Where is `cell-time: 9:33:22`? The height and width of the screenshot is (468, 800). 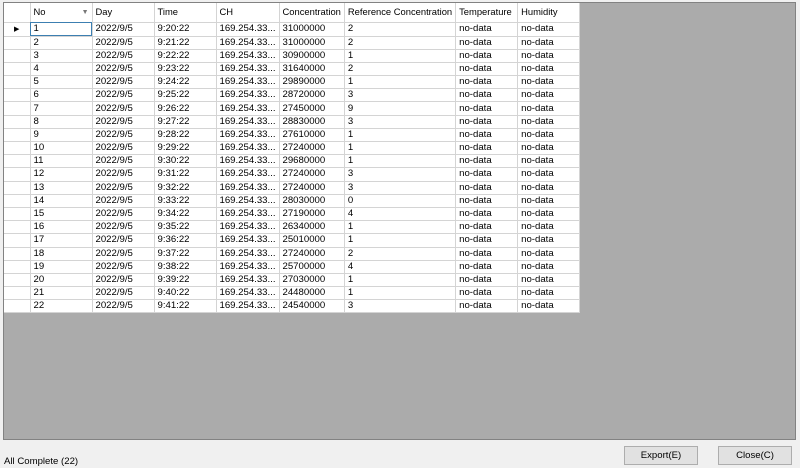 cell-time: 9:33:22 is located at coordinates (185, 201).